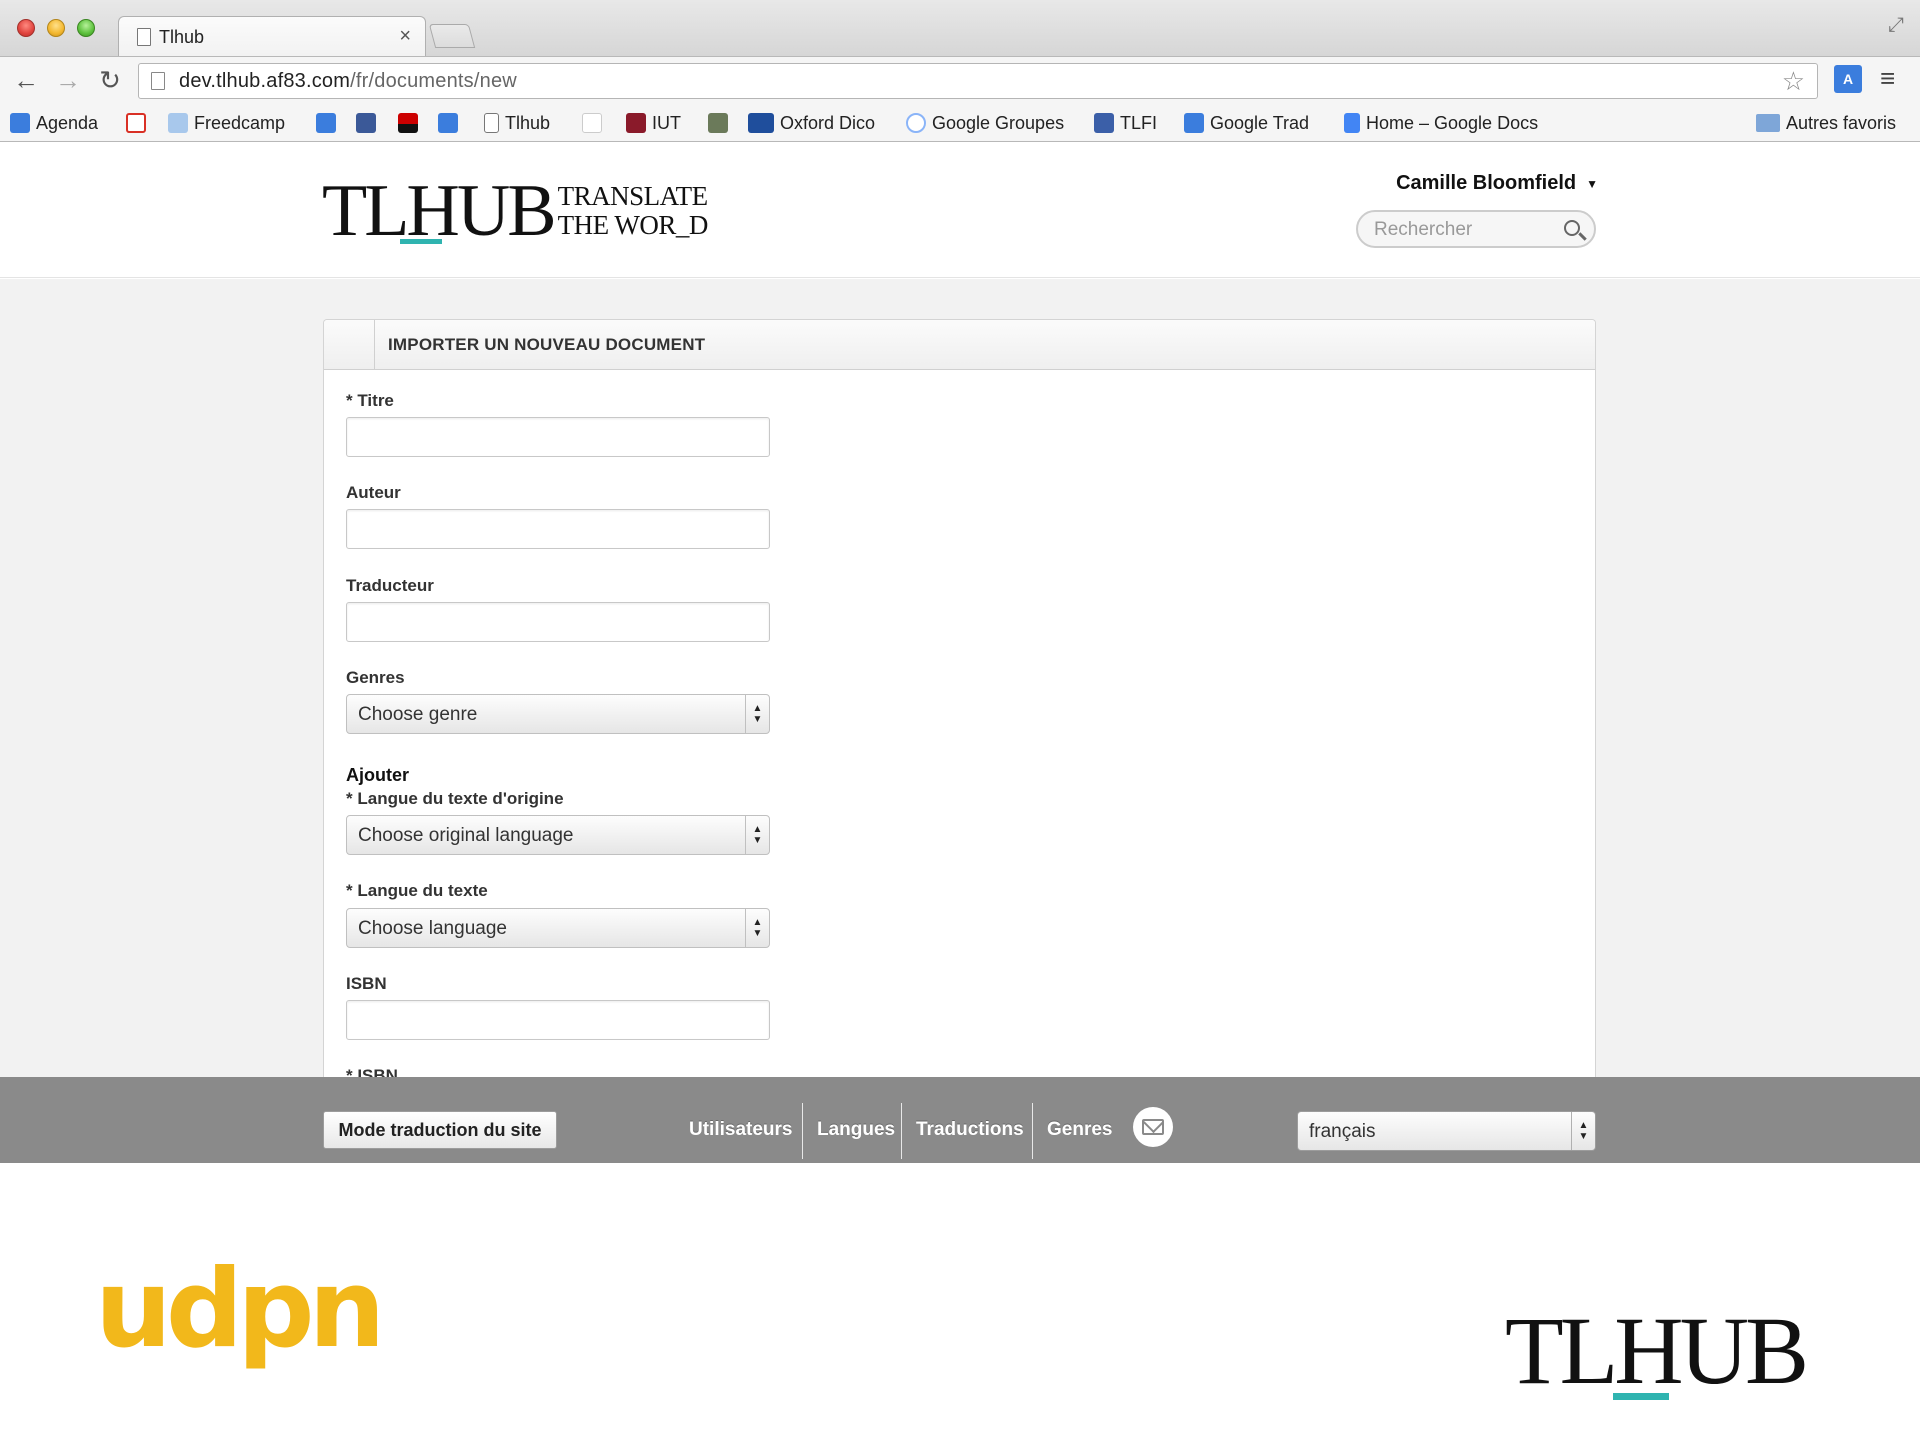 The height and width of the screenshot is (1440, 1920). I want to click on user-name: Camille Bloomfield, so click(1486, 183).